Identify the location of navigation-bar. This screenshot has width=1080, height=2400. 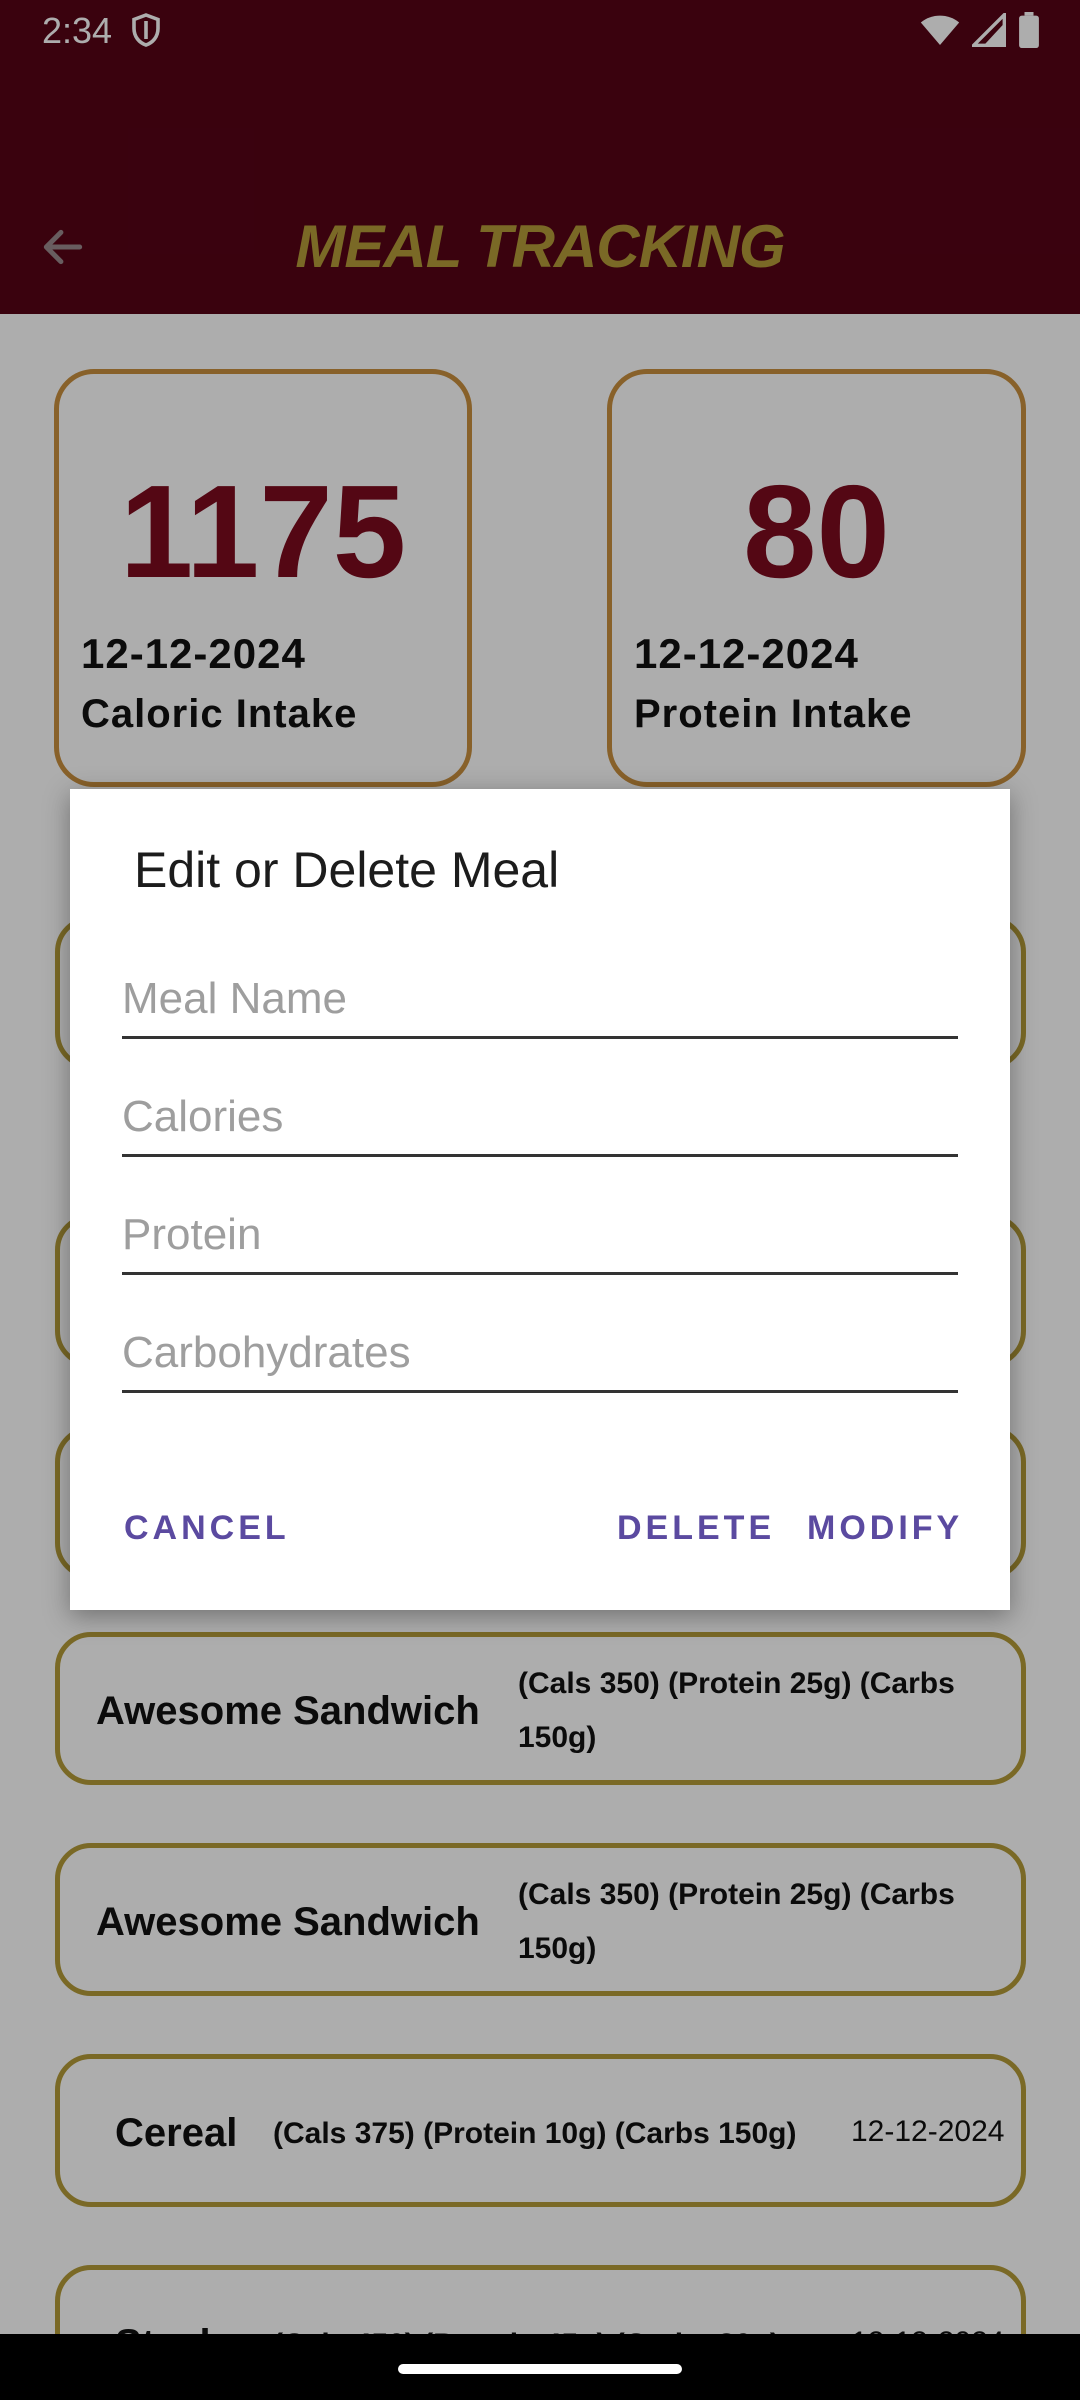
(540, 2367).